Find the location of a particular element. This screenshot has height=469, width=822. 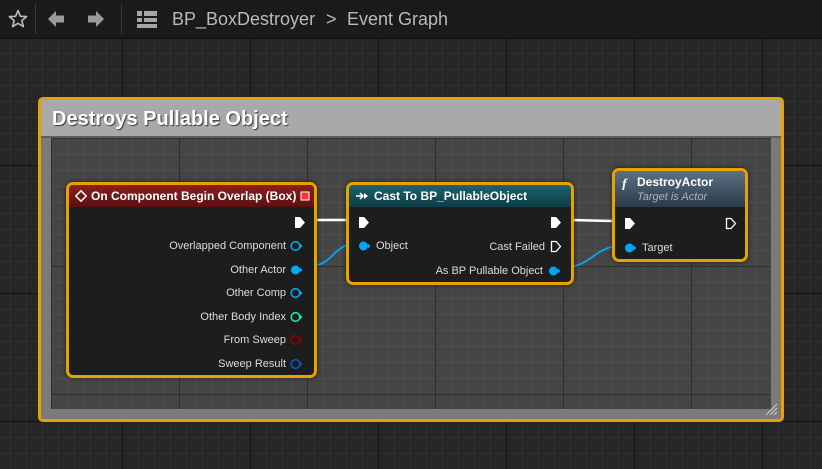

breadcrumb-asset: BP_BoxDestroyer is located at coordinates (243, 19).